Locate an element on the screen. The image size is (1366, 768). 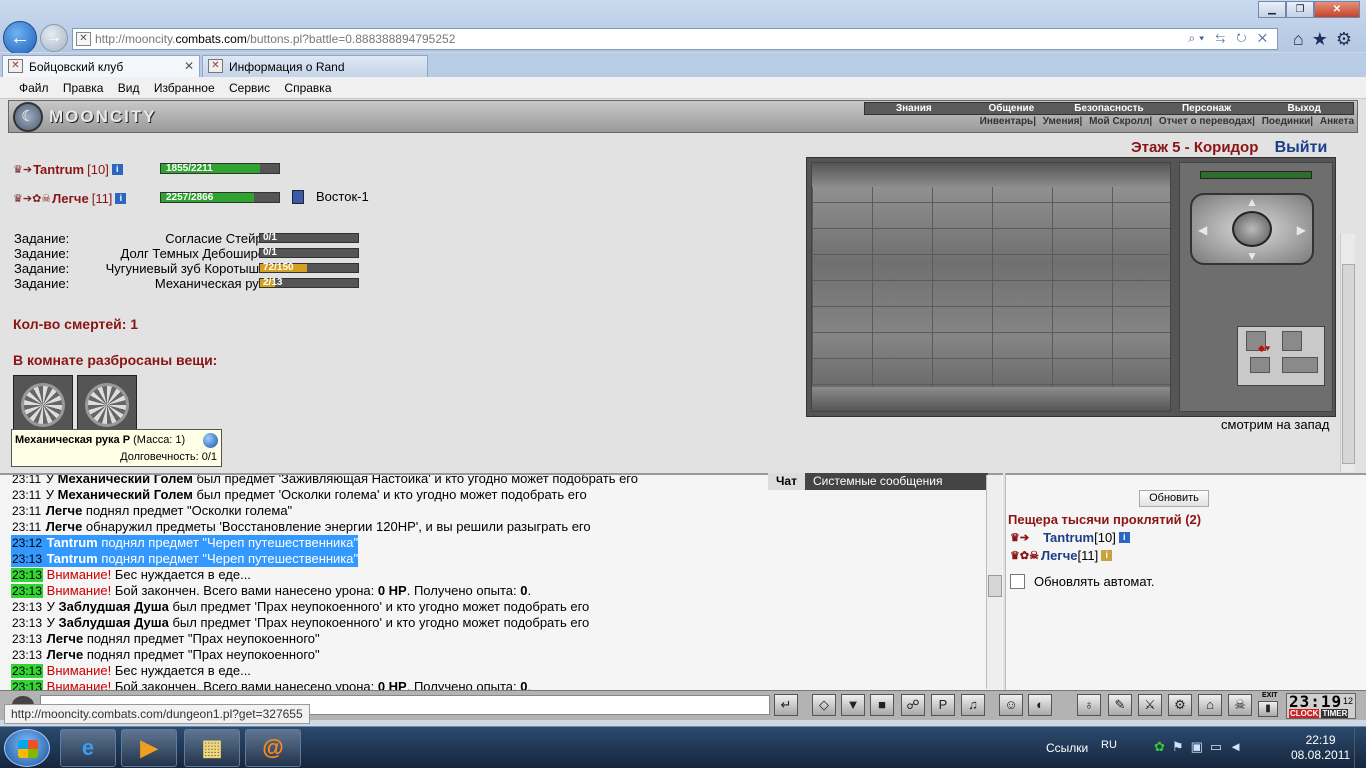
tab-chat: Чат is located at coordinates (786, 481).